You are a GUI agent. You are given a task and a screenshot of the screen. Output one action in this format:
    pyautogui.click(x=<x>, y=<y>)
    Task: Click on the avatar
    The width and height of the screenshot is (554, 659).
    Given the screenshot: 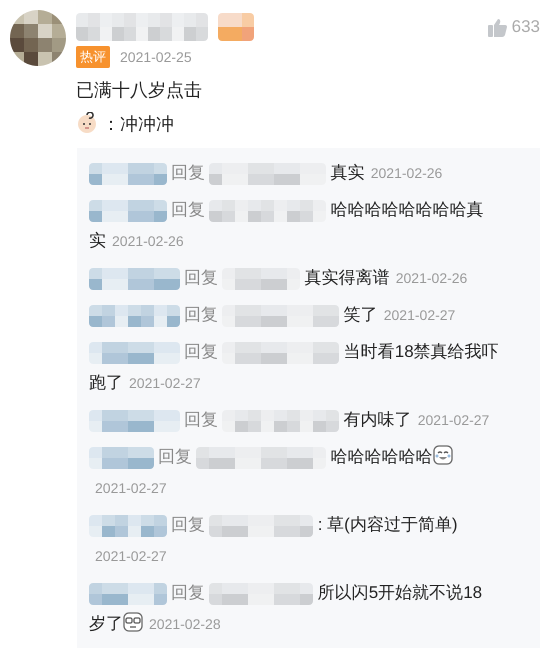 What is the action you would take?
    pyautogui.click(x=38, y=38)
    